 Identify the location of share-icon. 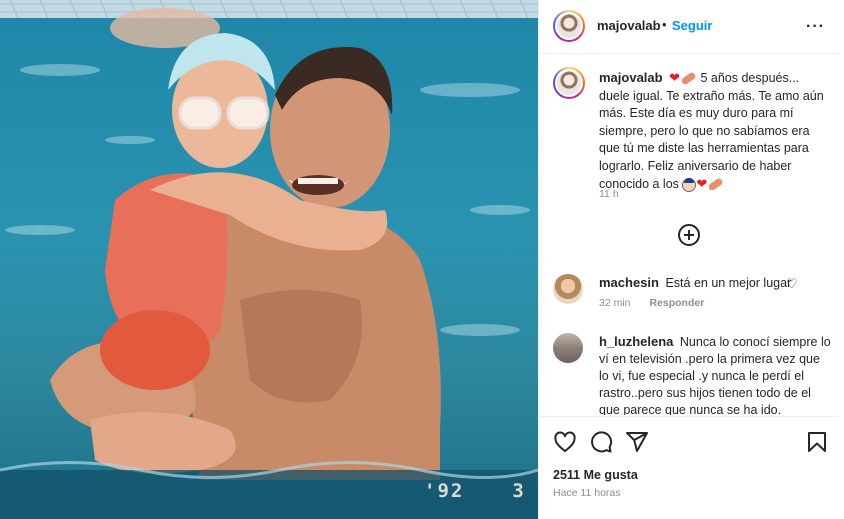
(637, 442).